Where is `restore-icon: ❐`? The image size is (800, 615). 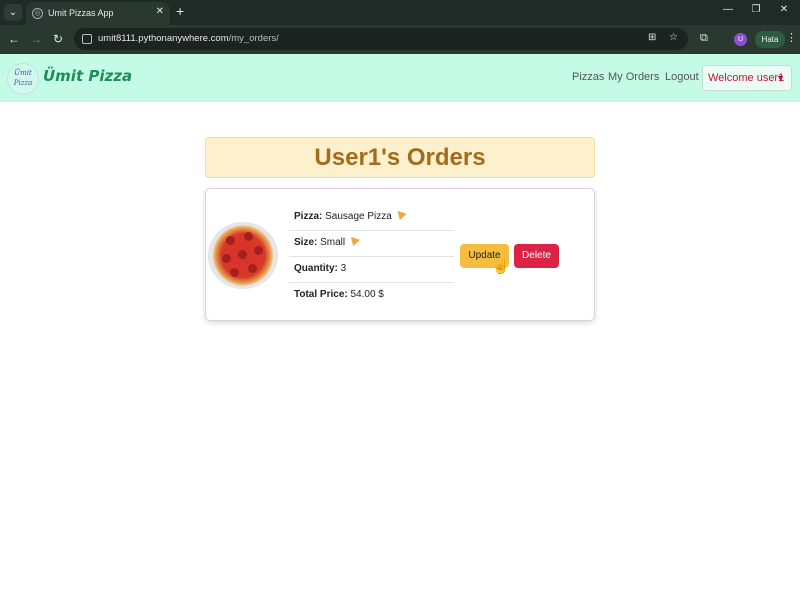 restore-icon: ❐ is located at coordinates (756, 9).